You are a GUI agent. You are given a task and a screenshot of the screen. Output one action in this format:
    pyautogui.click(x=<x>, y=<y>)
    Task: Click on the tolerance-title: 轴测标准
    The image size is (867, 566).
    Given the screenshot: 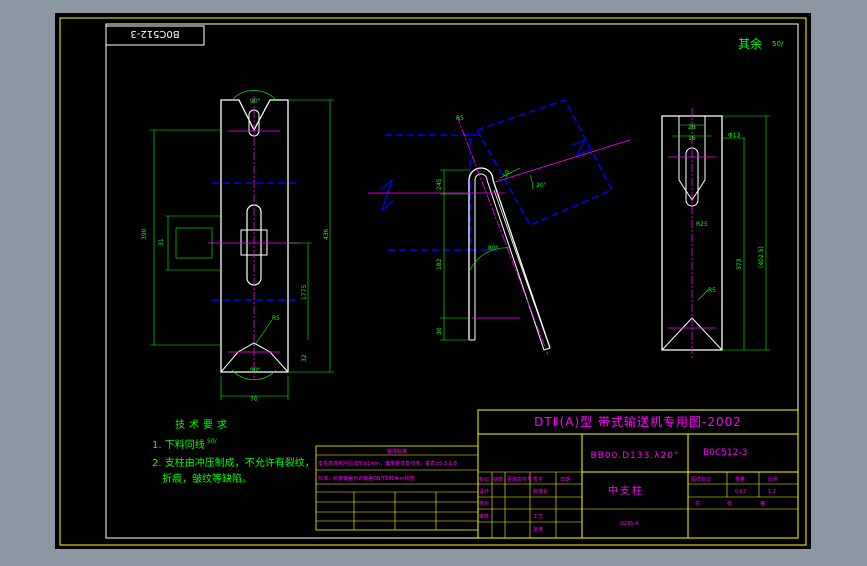 What is the action you would take?
    pyautogui.click(x=397, y=451)
    